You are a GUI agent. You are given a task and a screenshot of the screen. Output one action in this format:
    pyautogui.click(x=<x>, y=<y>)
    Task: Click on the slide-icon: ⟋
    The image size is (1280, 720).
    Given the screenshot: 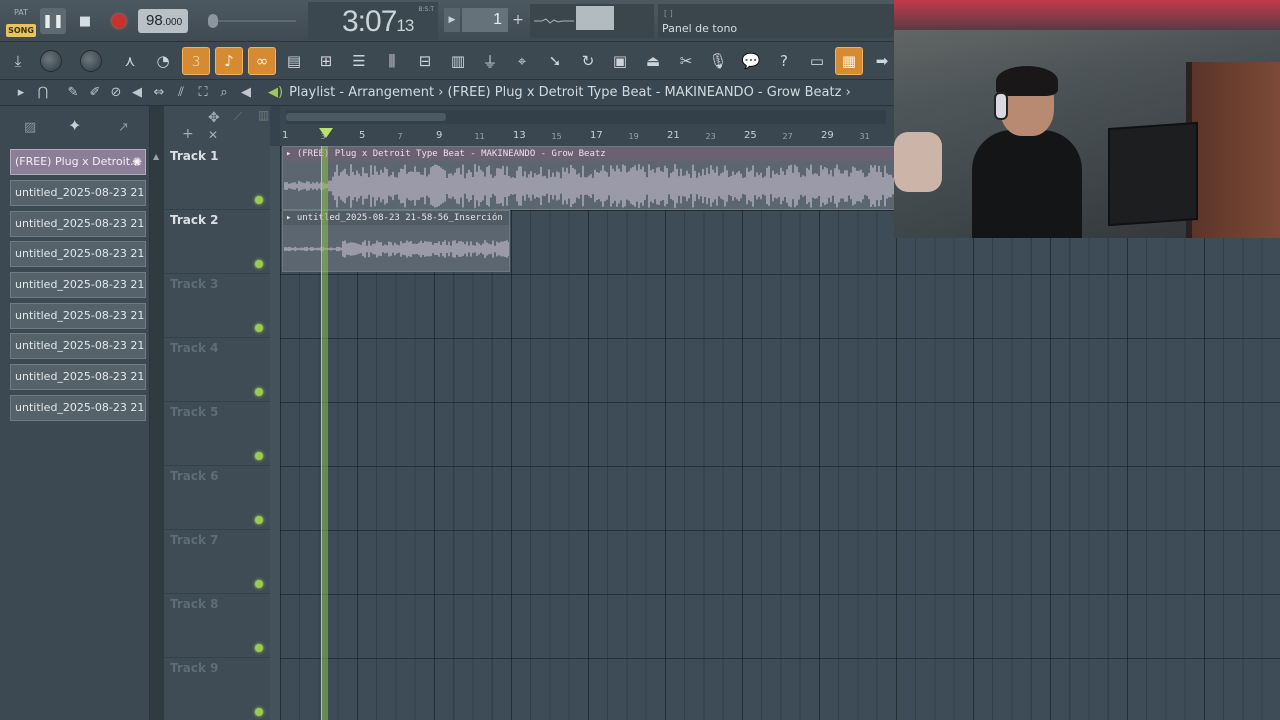 What is the action you would take?
    pyautogui.click(x=238, y=117)
    